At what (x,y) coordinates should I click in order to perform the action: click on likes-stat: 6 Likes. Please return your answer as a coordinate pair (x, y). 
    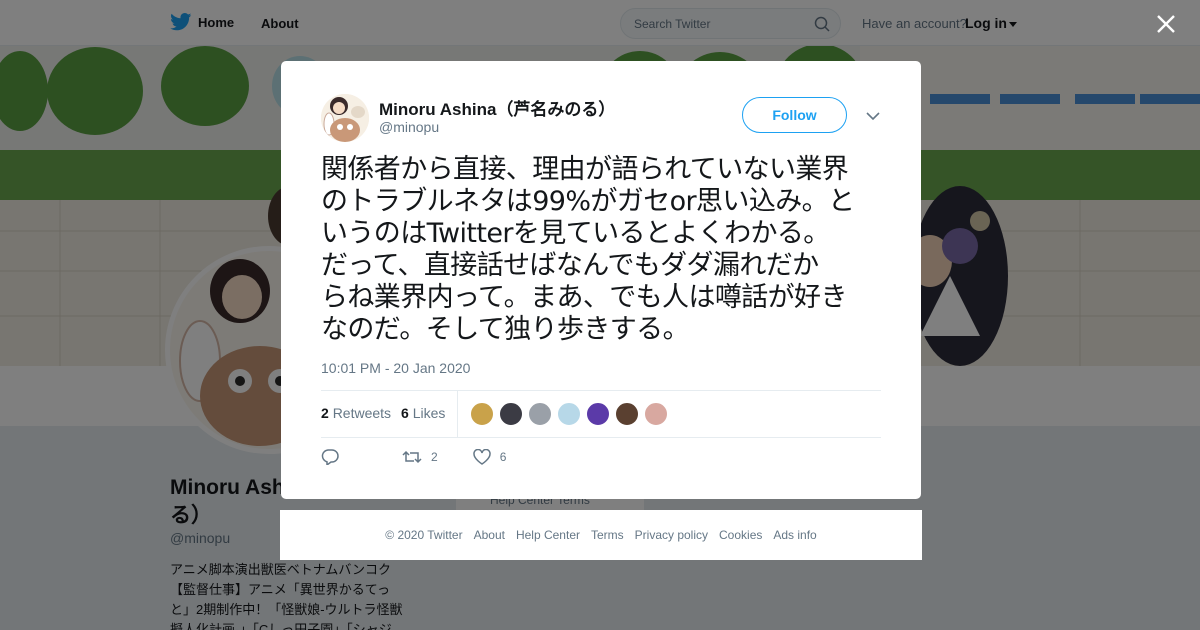
    Looking at the image, I should click on (423, 413).